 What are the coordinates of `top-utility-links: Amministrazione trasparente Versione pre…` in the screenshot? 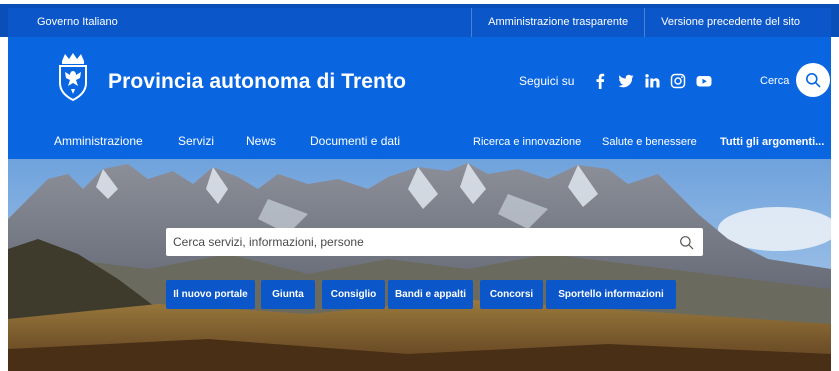 It's located at (643, 22).